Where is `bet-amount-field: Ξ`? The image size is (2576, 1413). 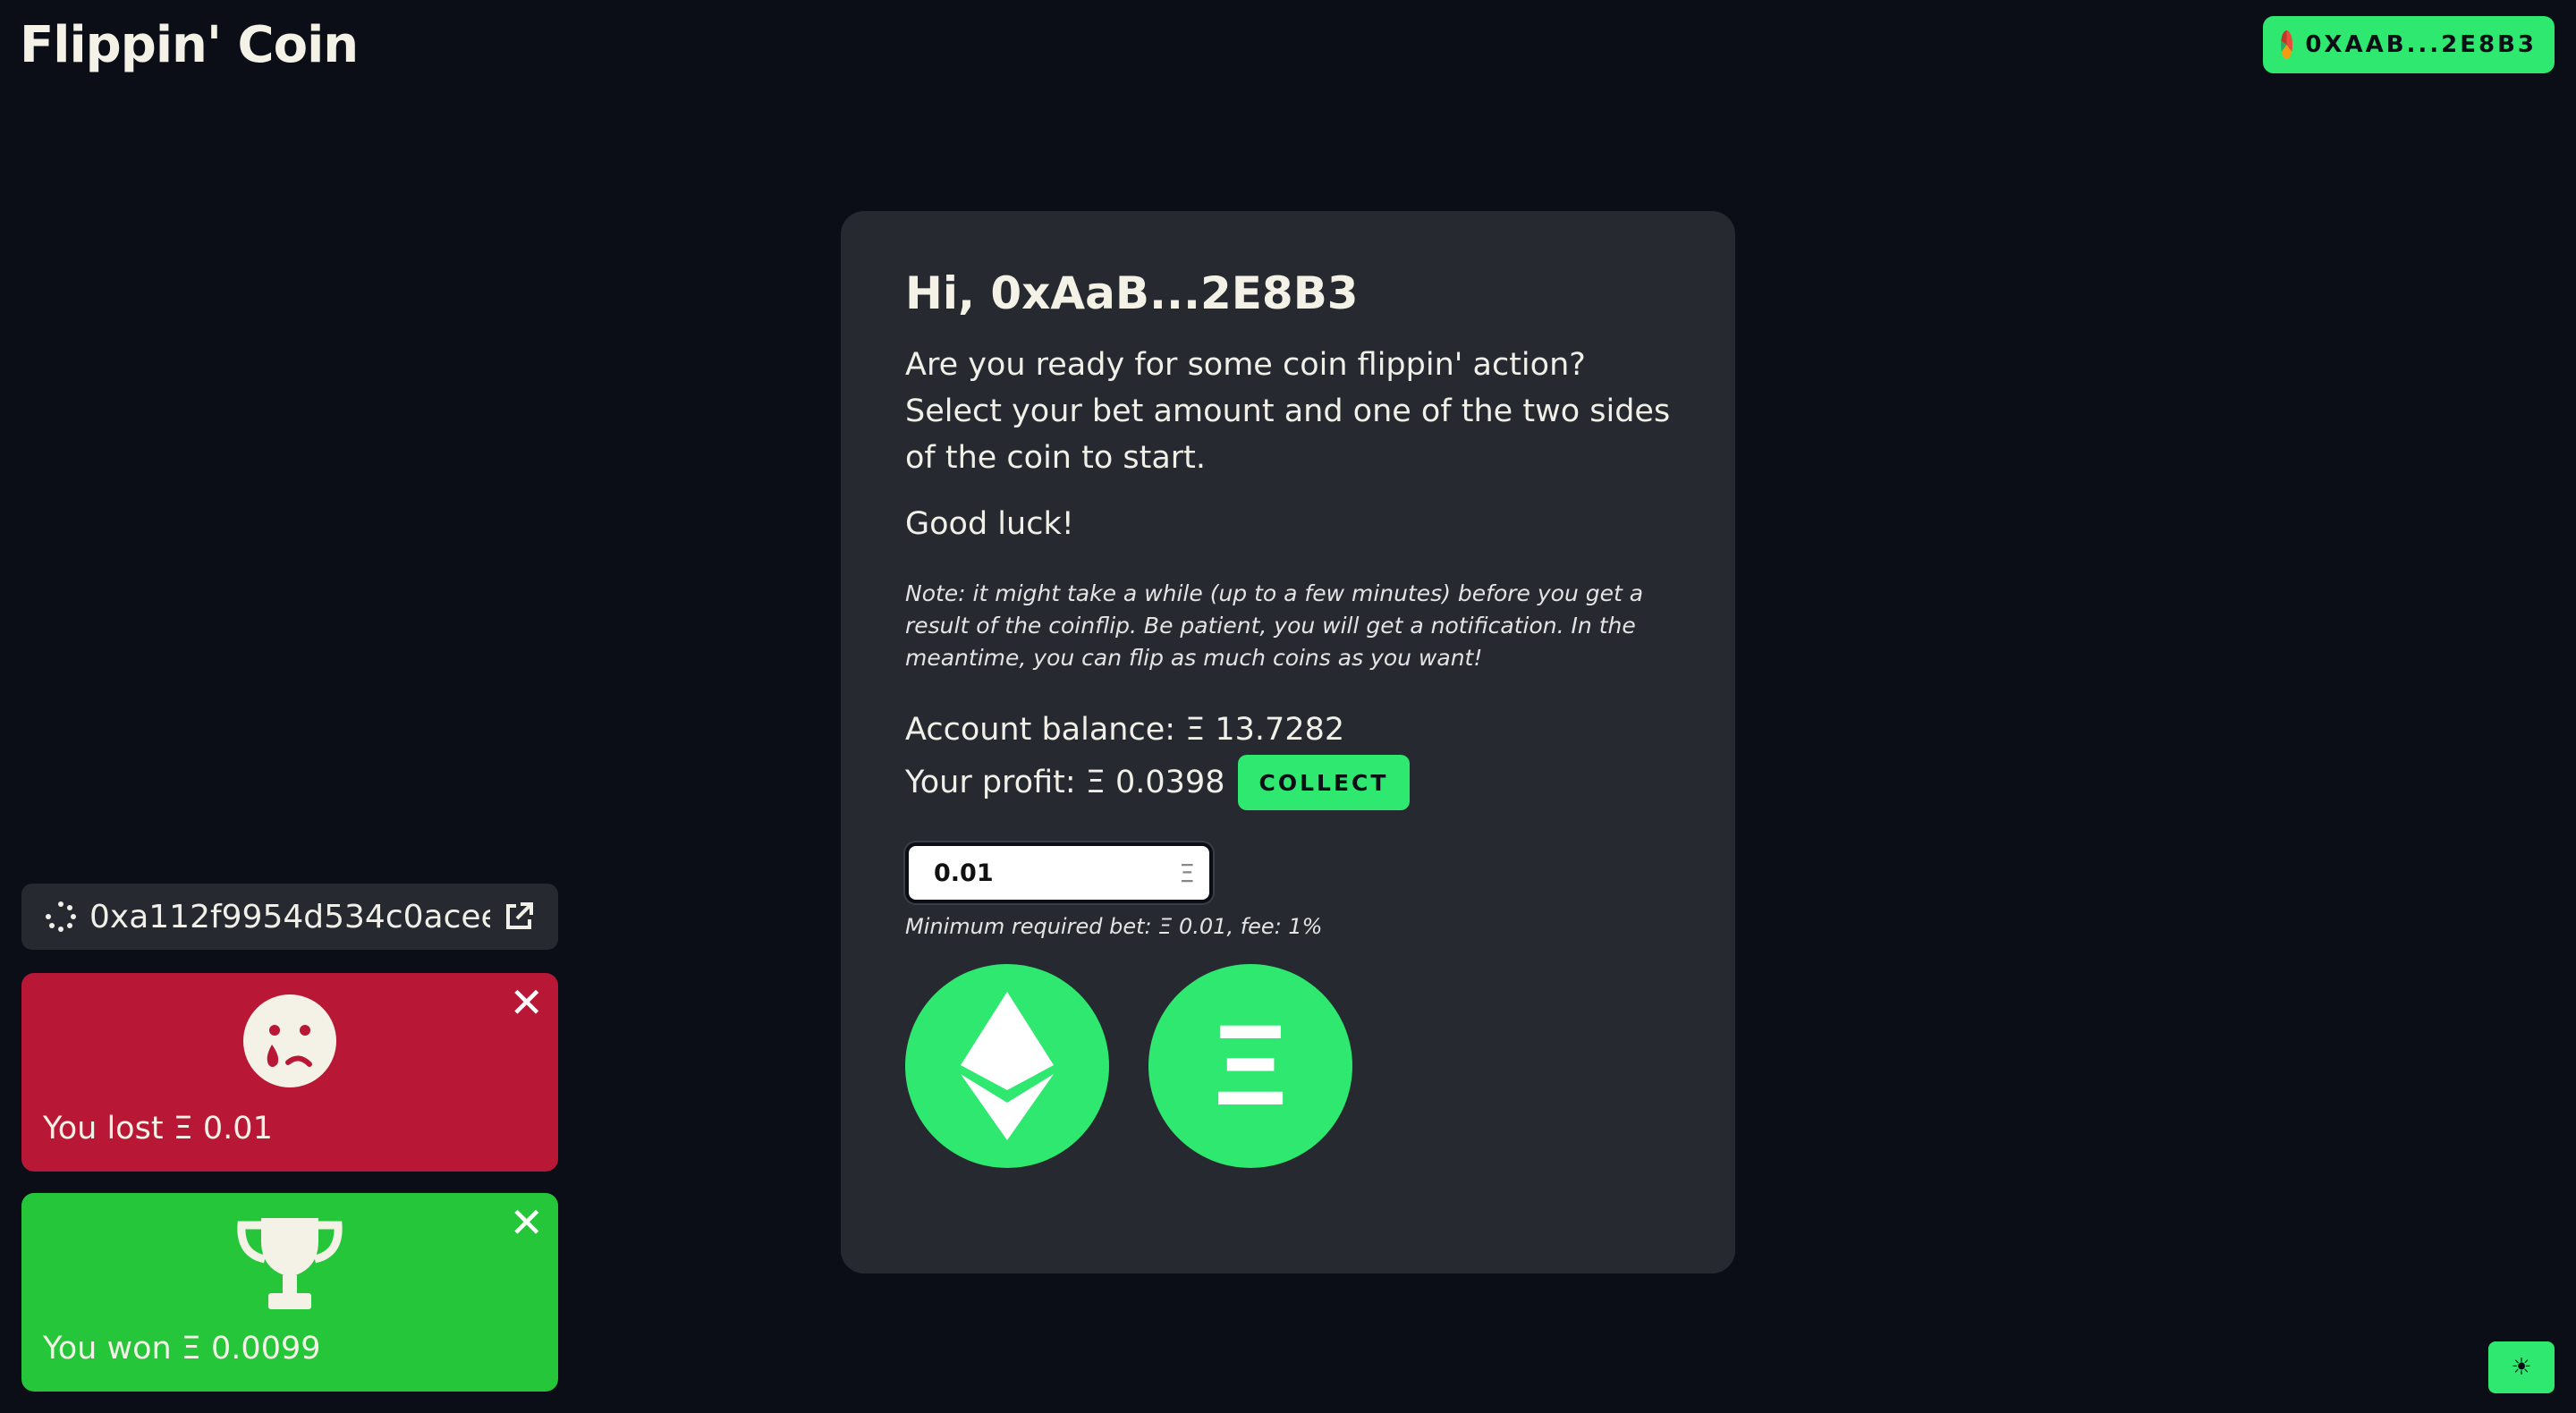
bet-amount-field: Ξ is located at coordinates (1059, 873).